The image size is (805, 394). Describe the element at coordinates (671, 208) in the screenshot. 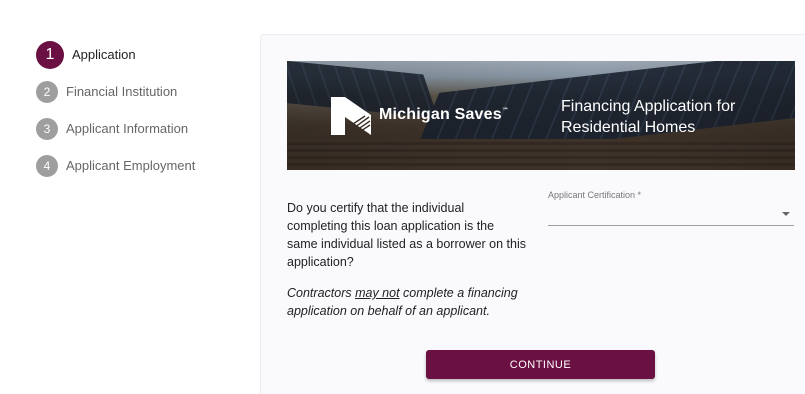

I see `applicant-certification-select: Applicant Certification *` at that location.